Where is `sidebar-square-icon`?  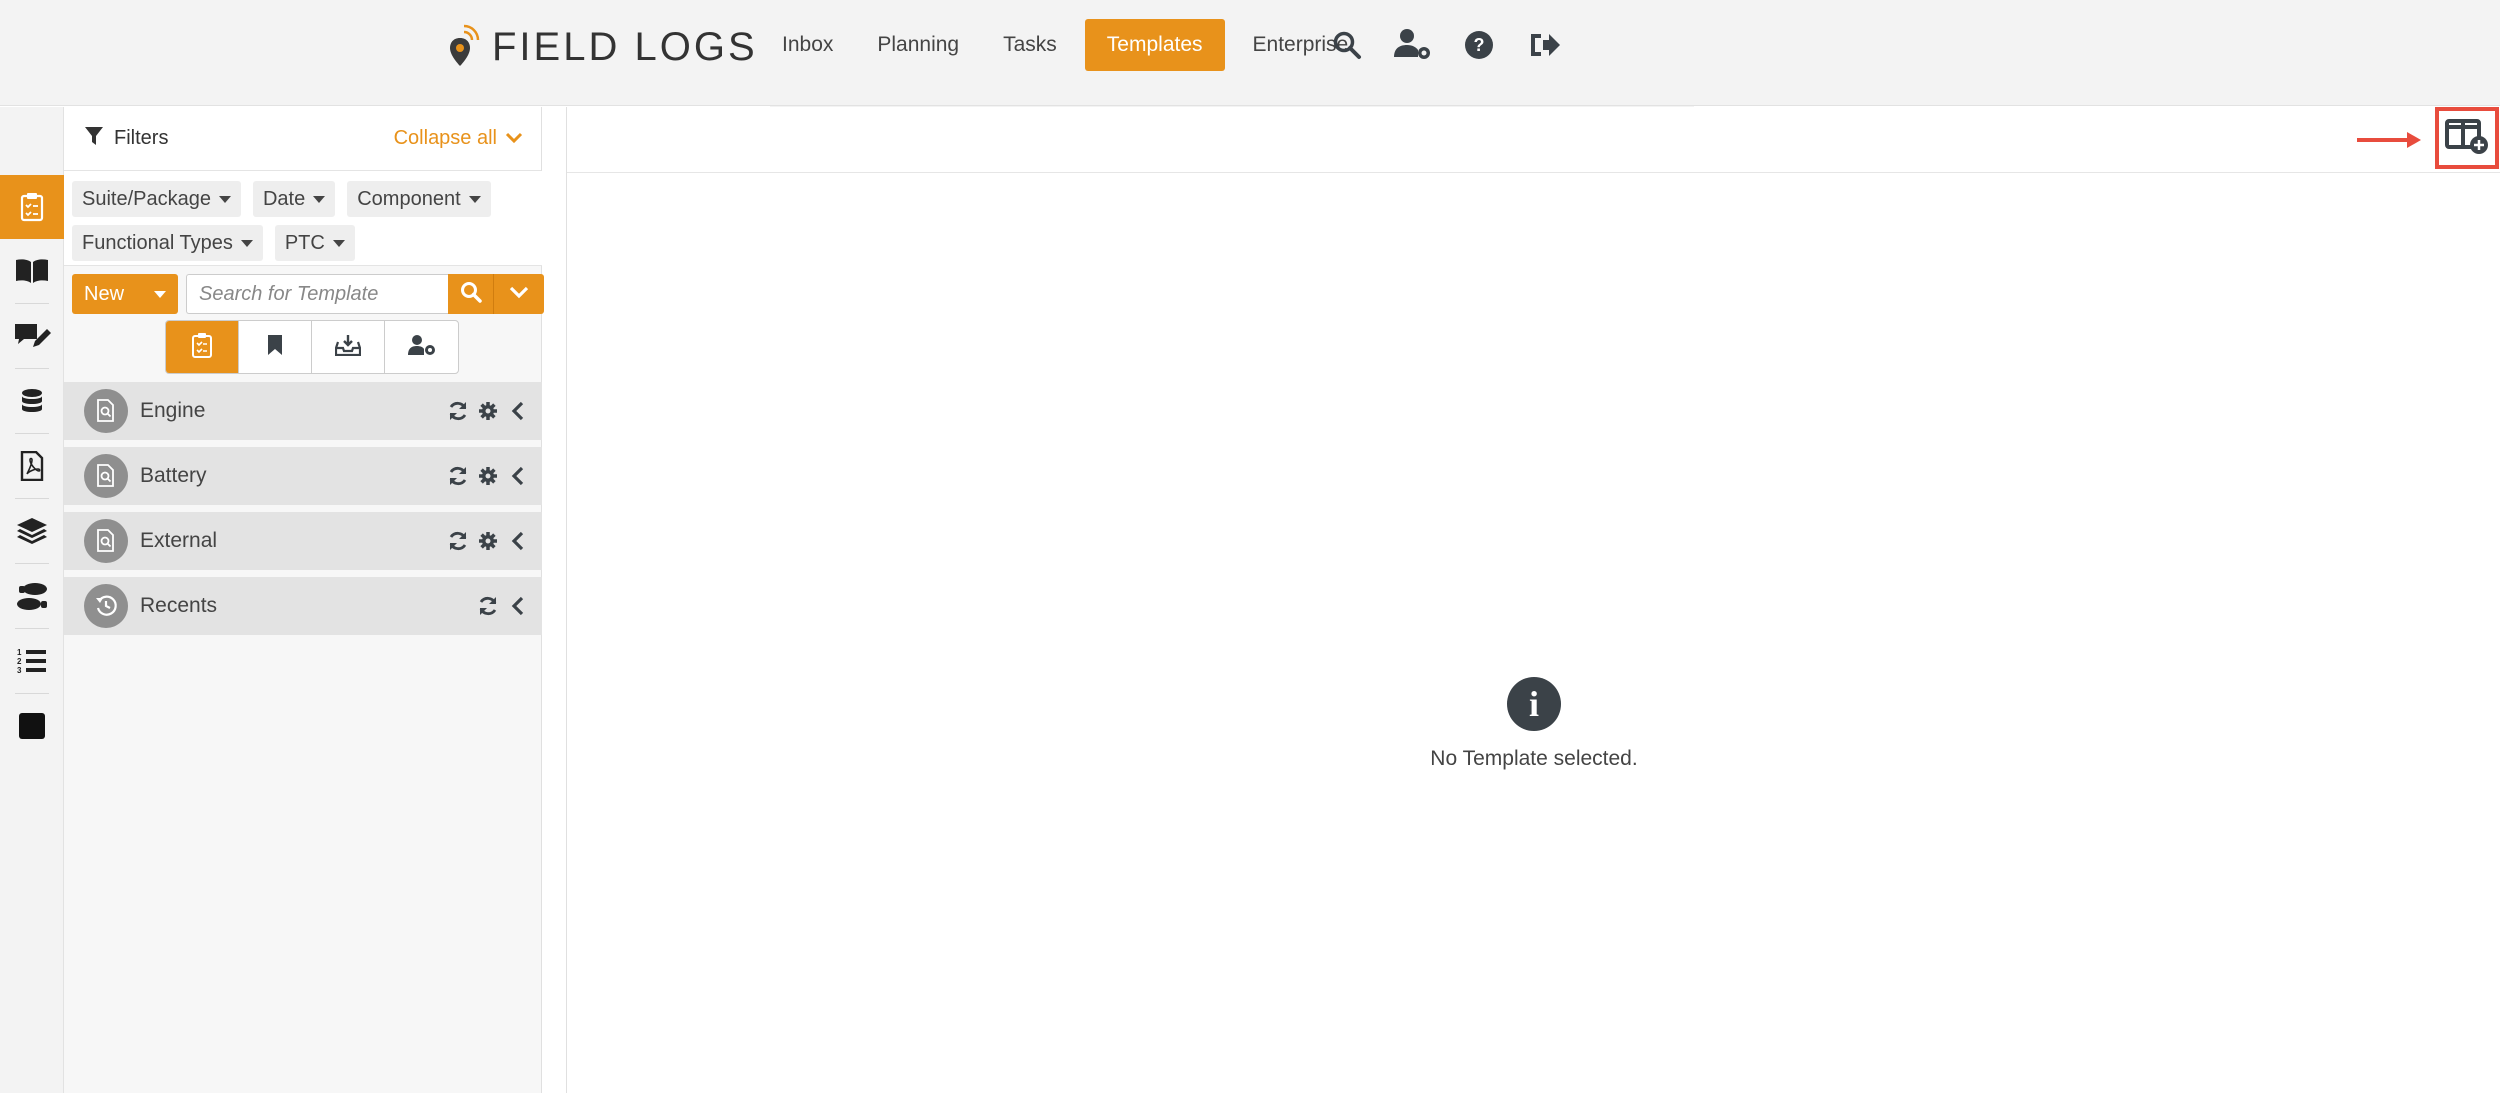 sidebar-square-icon is located at coordinates (32, 726).